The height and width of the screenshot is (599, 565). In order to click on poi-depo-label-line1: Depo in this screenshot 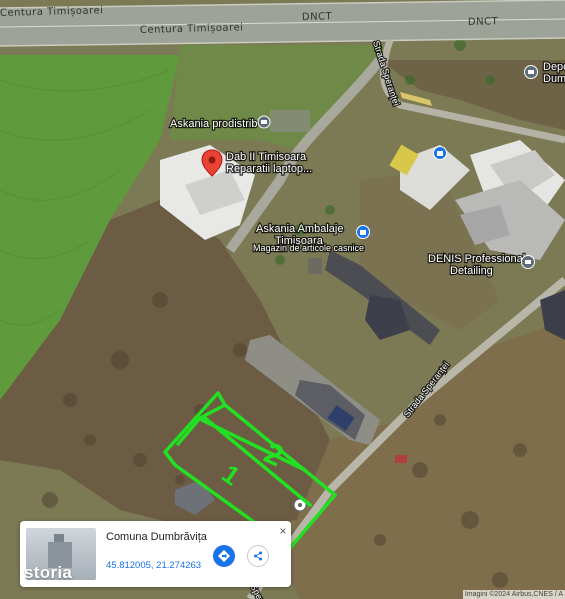, I will do `click(553, 67)`.